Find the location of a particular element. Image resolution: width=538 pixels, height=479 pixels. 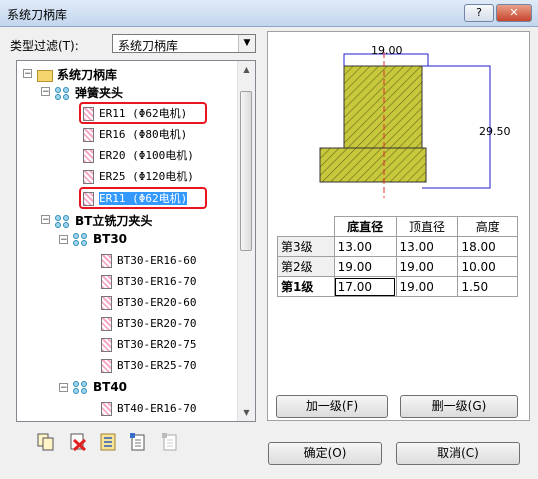

tree-group-label: BT40 is located at coordinates (110, 387).